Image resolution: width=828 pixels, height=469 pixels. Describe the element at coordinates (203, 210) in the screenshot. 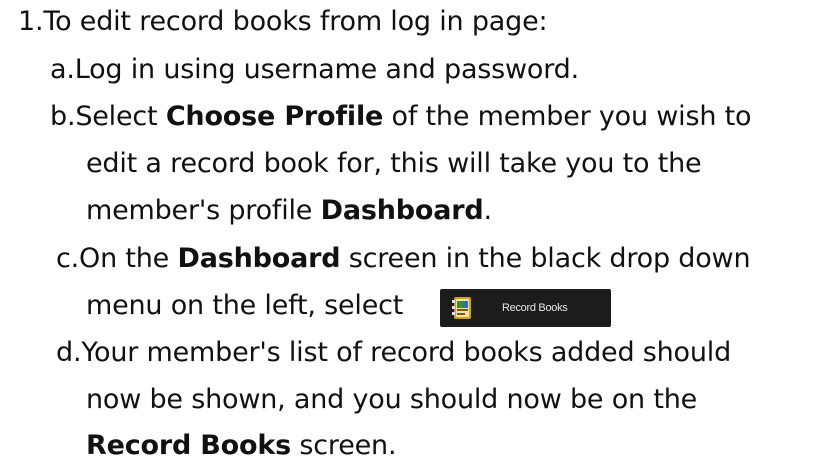

I see `step-b-line3-pre: member's profile` at that location.